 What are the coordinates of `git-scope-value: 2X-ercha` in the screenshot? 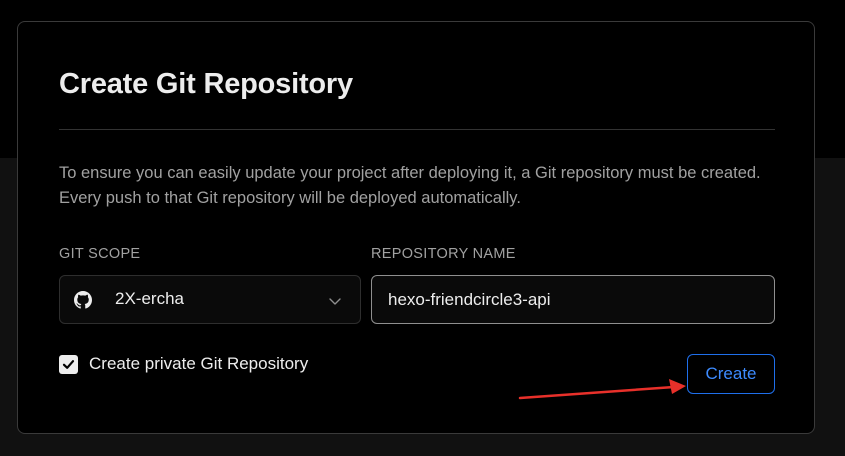 It's located at (149, 298).